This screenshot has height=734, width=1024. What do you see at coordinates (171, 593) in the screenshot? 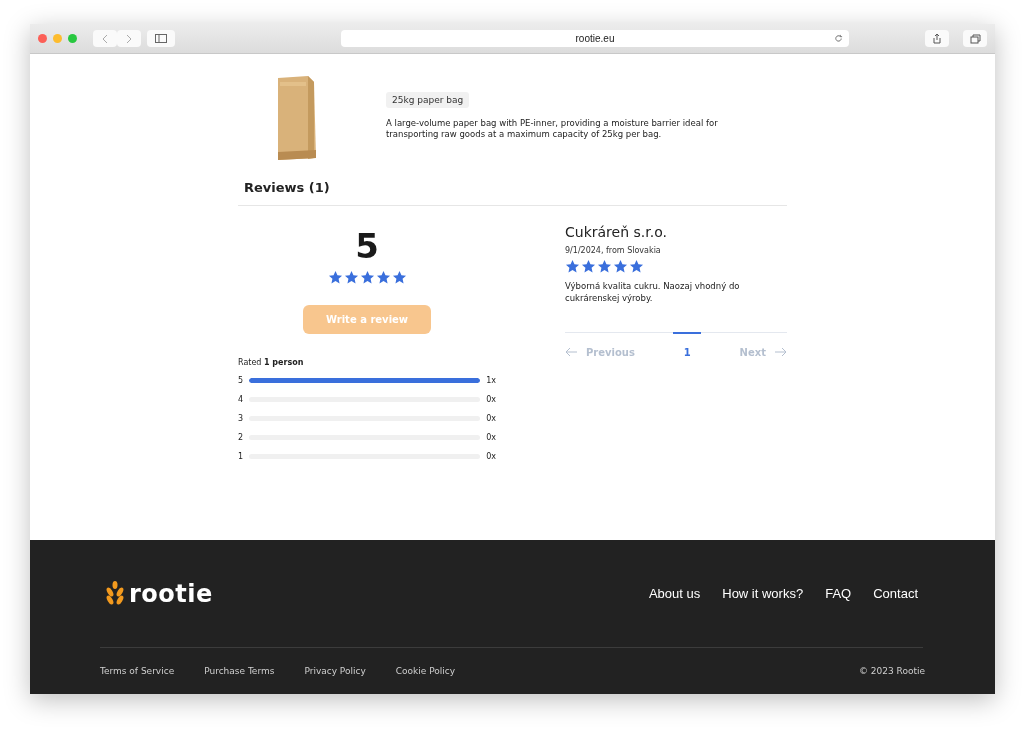
I see `logo: rootie` at bounding box center [171, 593].